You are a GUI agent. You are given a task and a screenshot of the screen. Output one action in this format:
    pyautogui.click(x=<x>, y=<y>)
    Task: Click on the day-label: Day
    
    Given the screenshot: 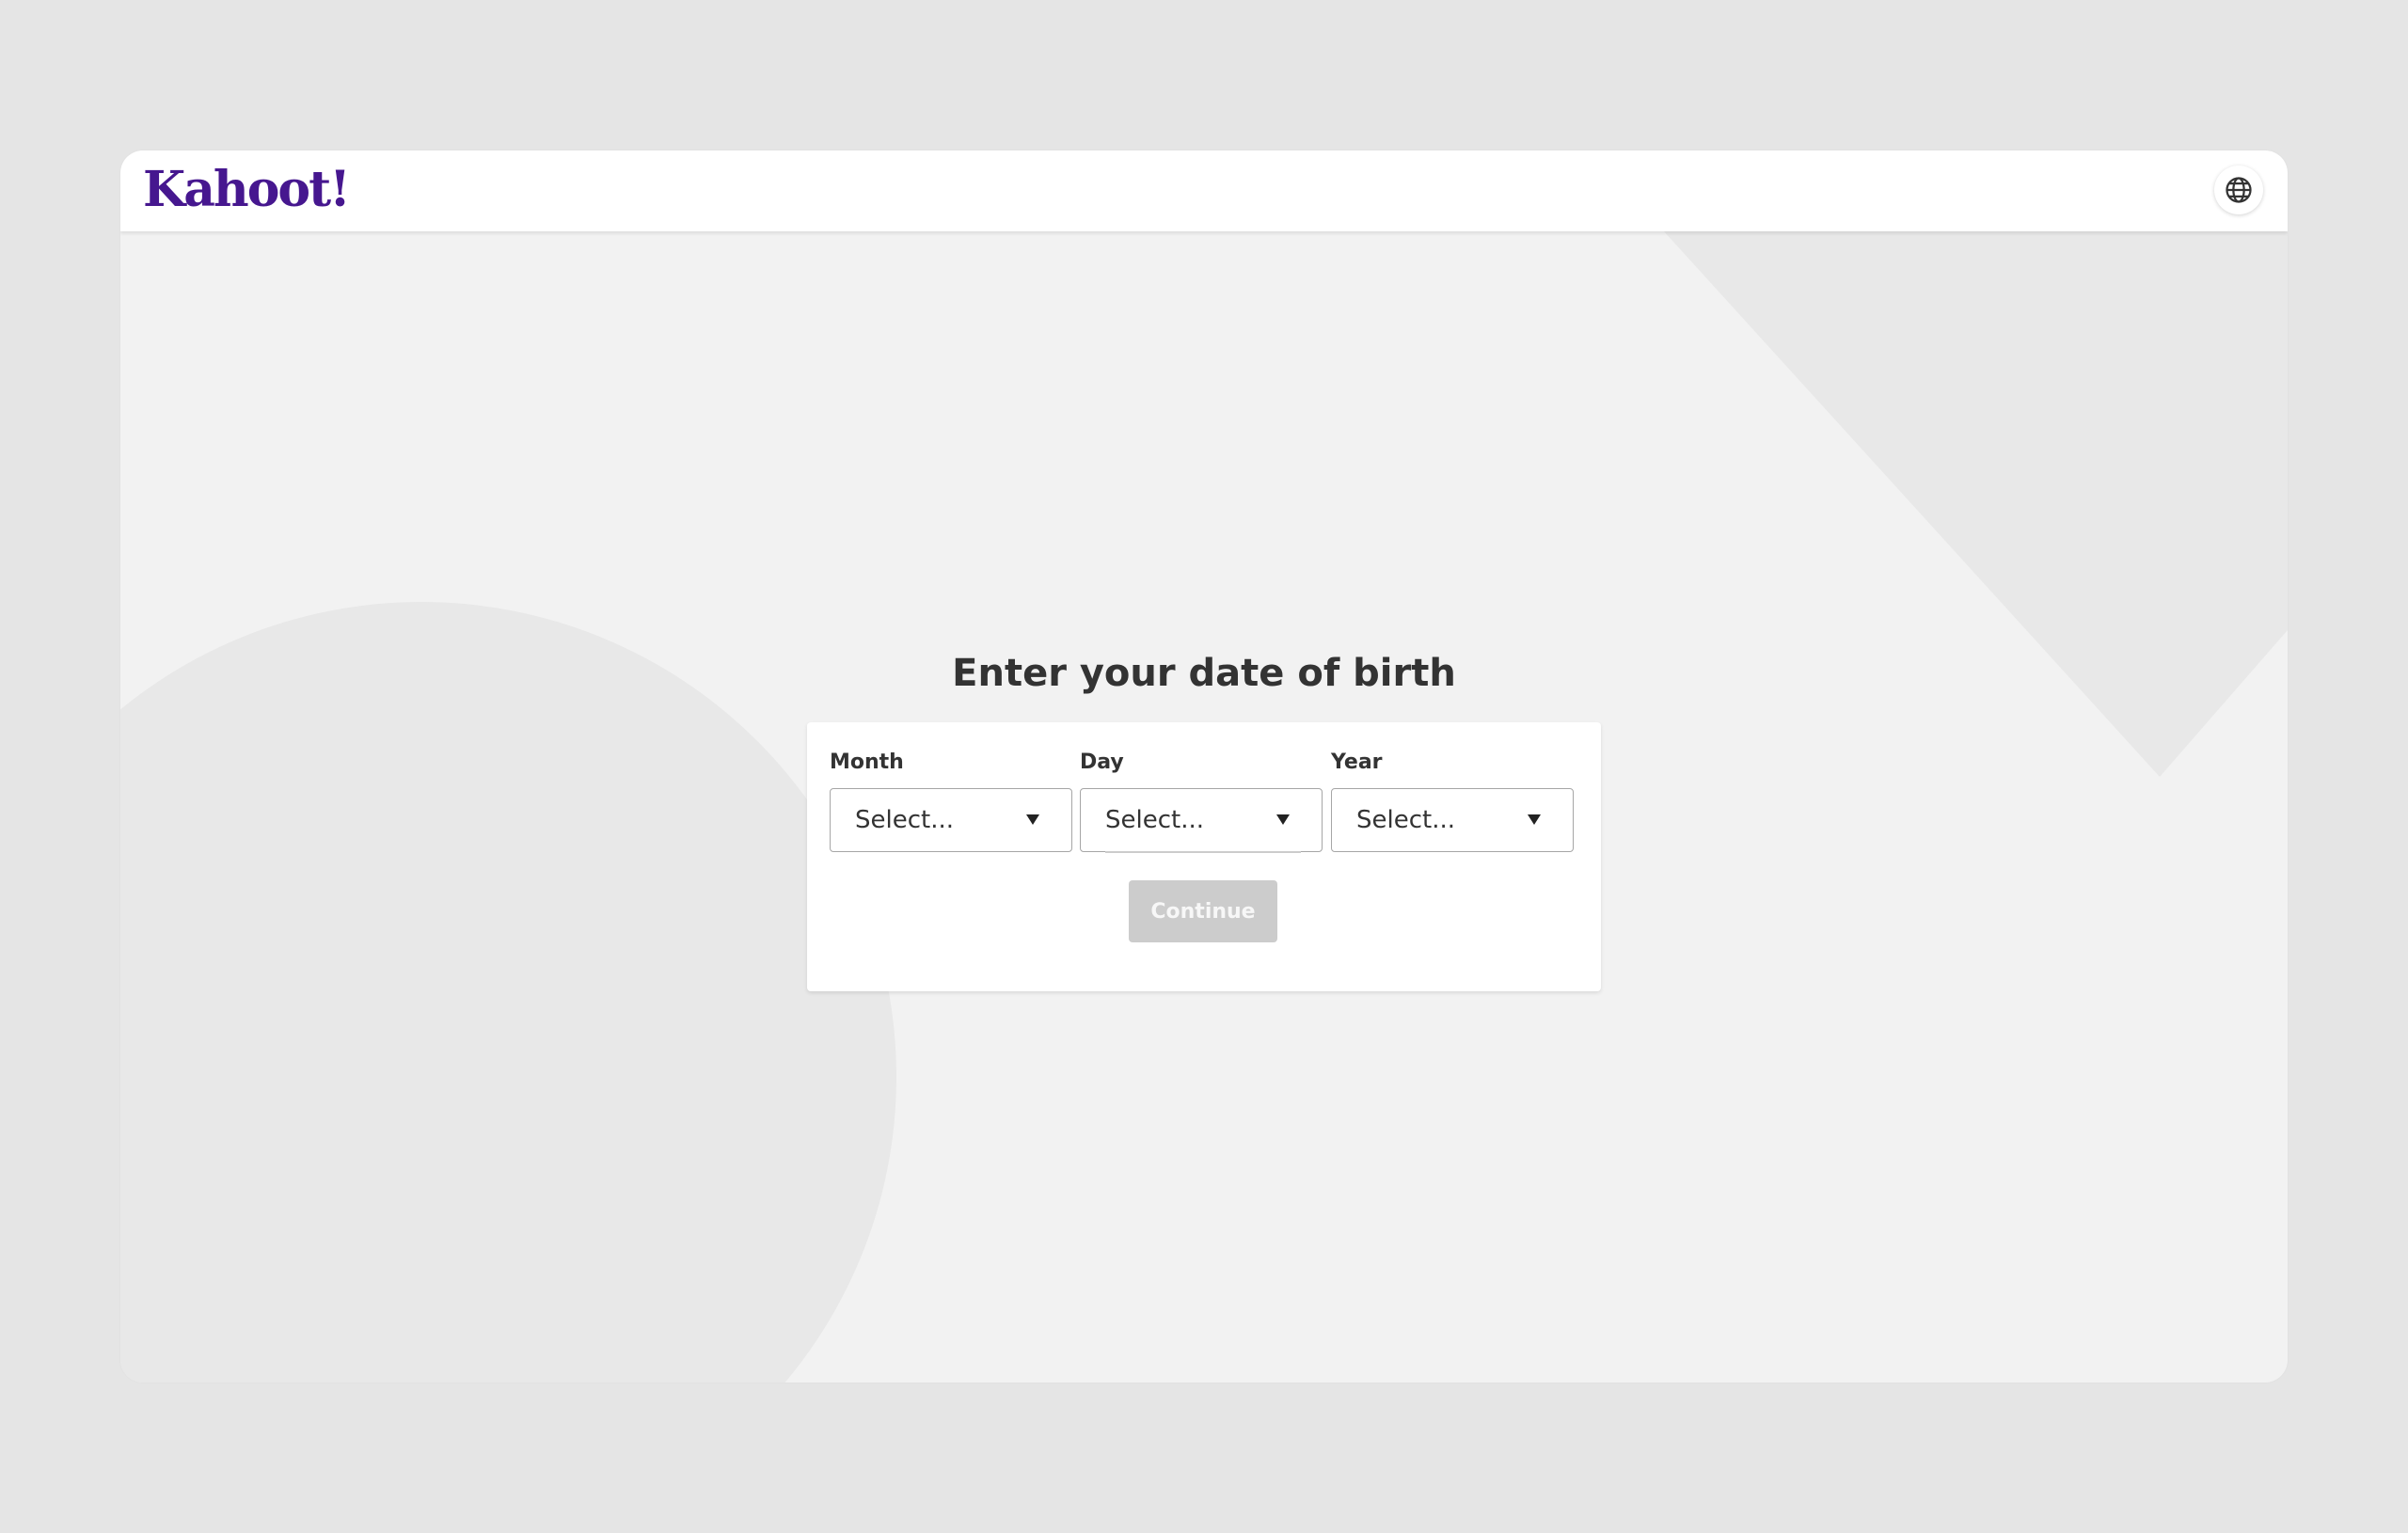 What is the action you would take?
    pyautogui.click(x=1102, y=762)
    